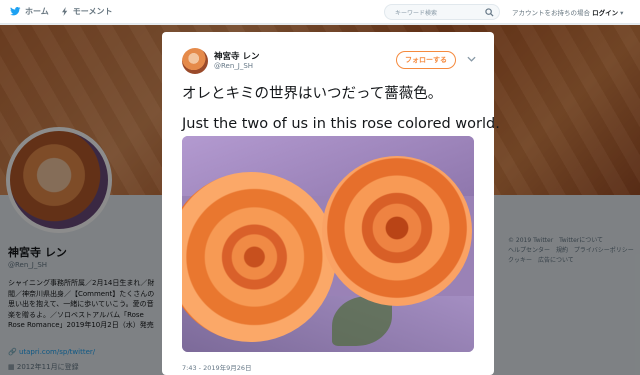 This screenshot has height=375, width=640. What do you see at coordinates (551, 13) in the screenshot?
I see `account-prompt: アカウントをお持ちの場合` at bounding box center [551, 13].